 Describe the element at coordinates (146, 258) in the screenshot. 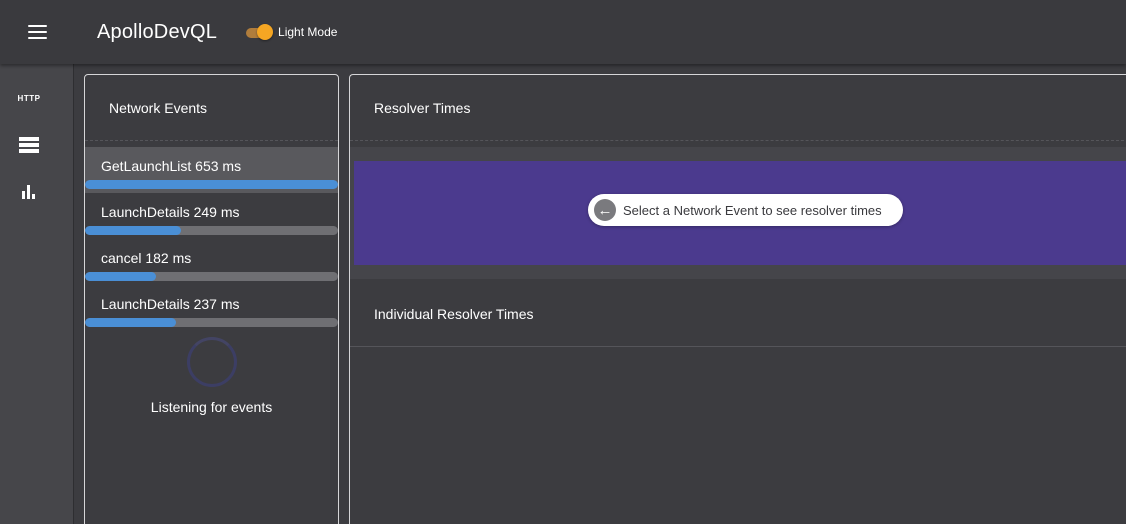

I see `network-event-label: cancel 182 ms` at that location.